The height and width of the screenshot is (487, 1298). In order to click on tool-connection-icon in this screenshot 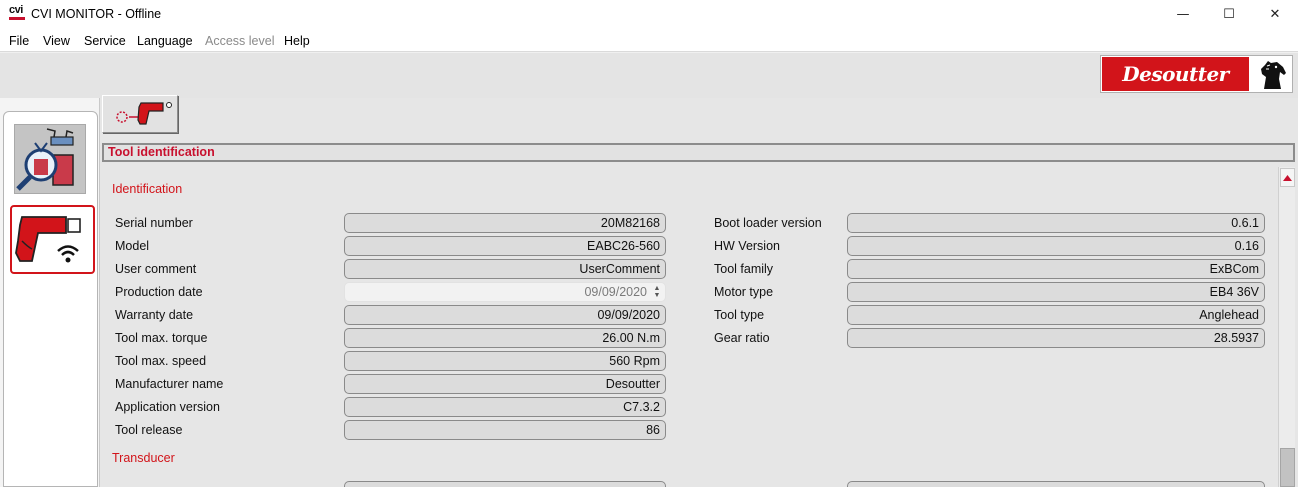, I will do `click(144, 113)`.